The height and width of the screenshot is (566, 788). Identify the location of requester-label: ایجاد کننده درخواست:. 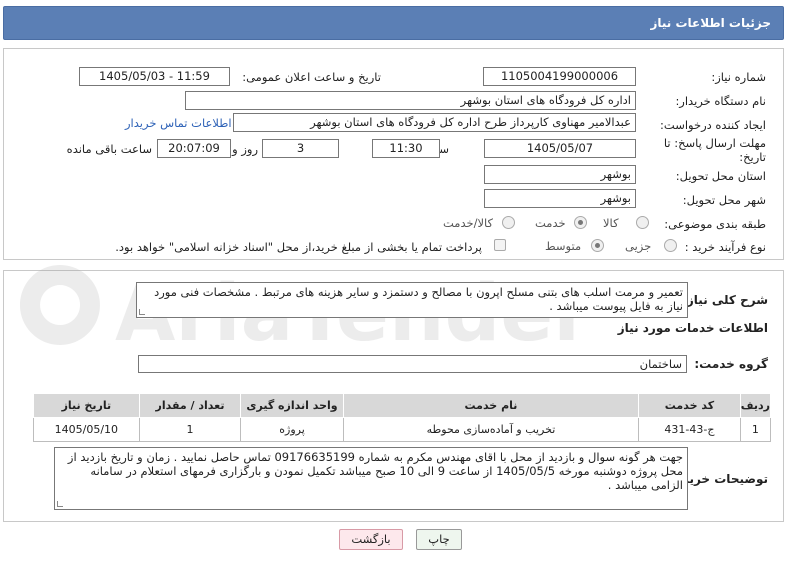
(713, 125).